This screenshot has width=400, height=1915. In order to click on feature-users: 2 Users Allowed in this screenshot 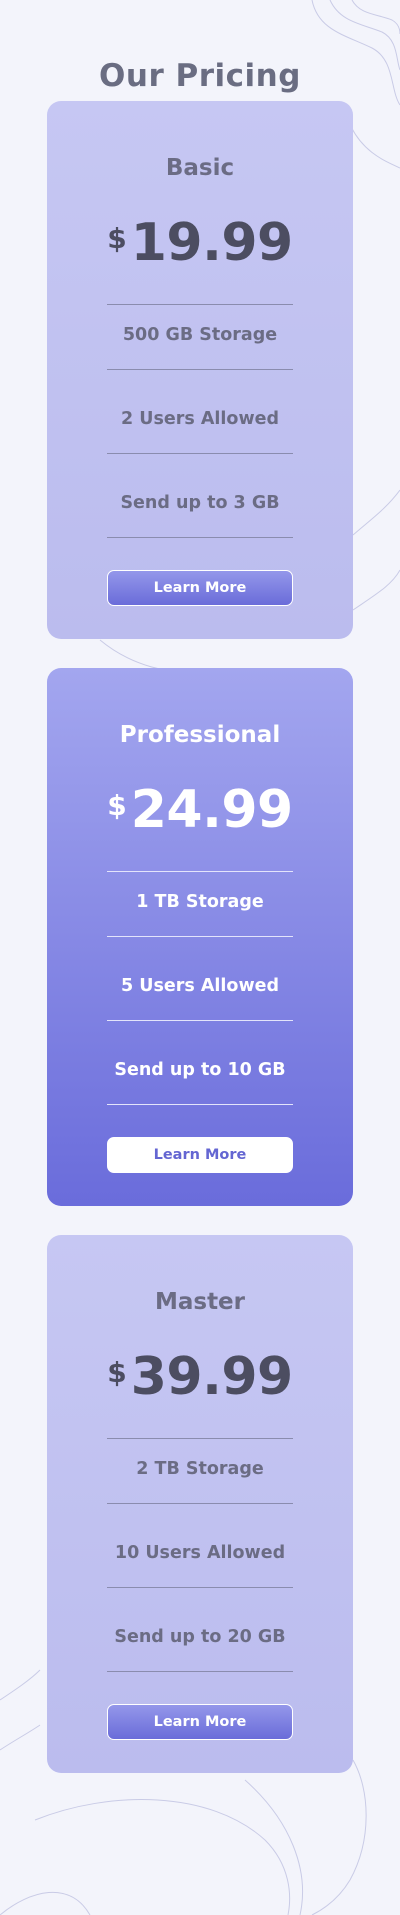, I will do `click(200, 419)`.